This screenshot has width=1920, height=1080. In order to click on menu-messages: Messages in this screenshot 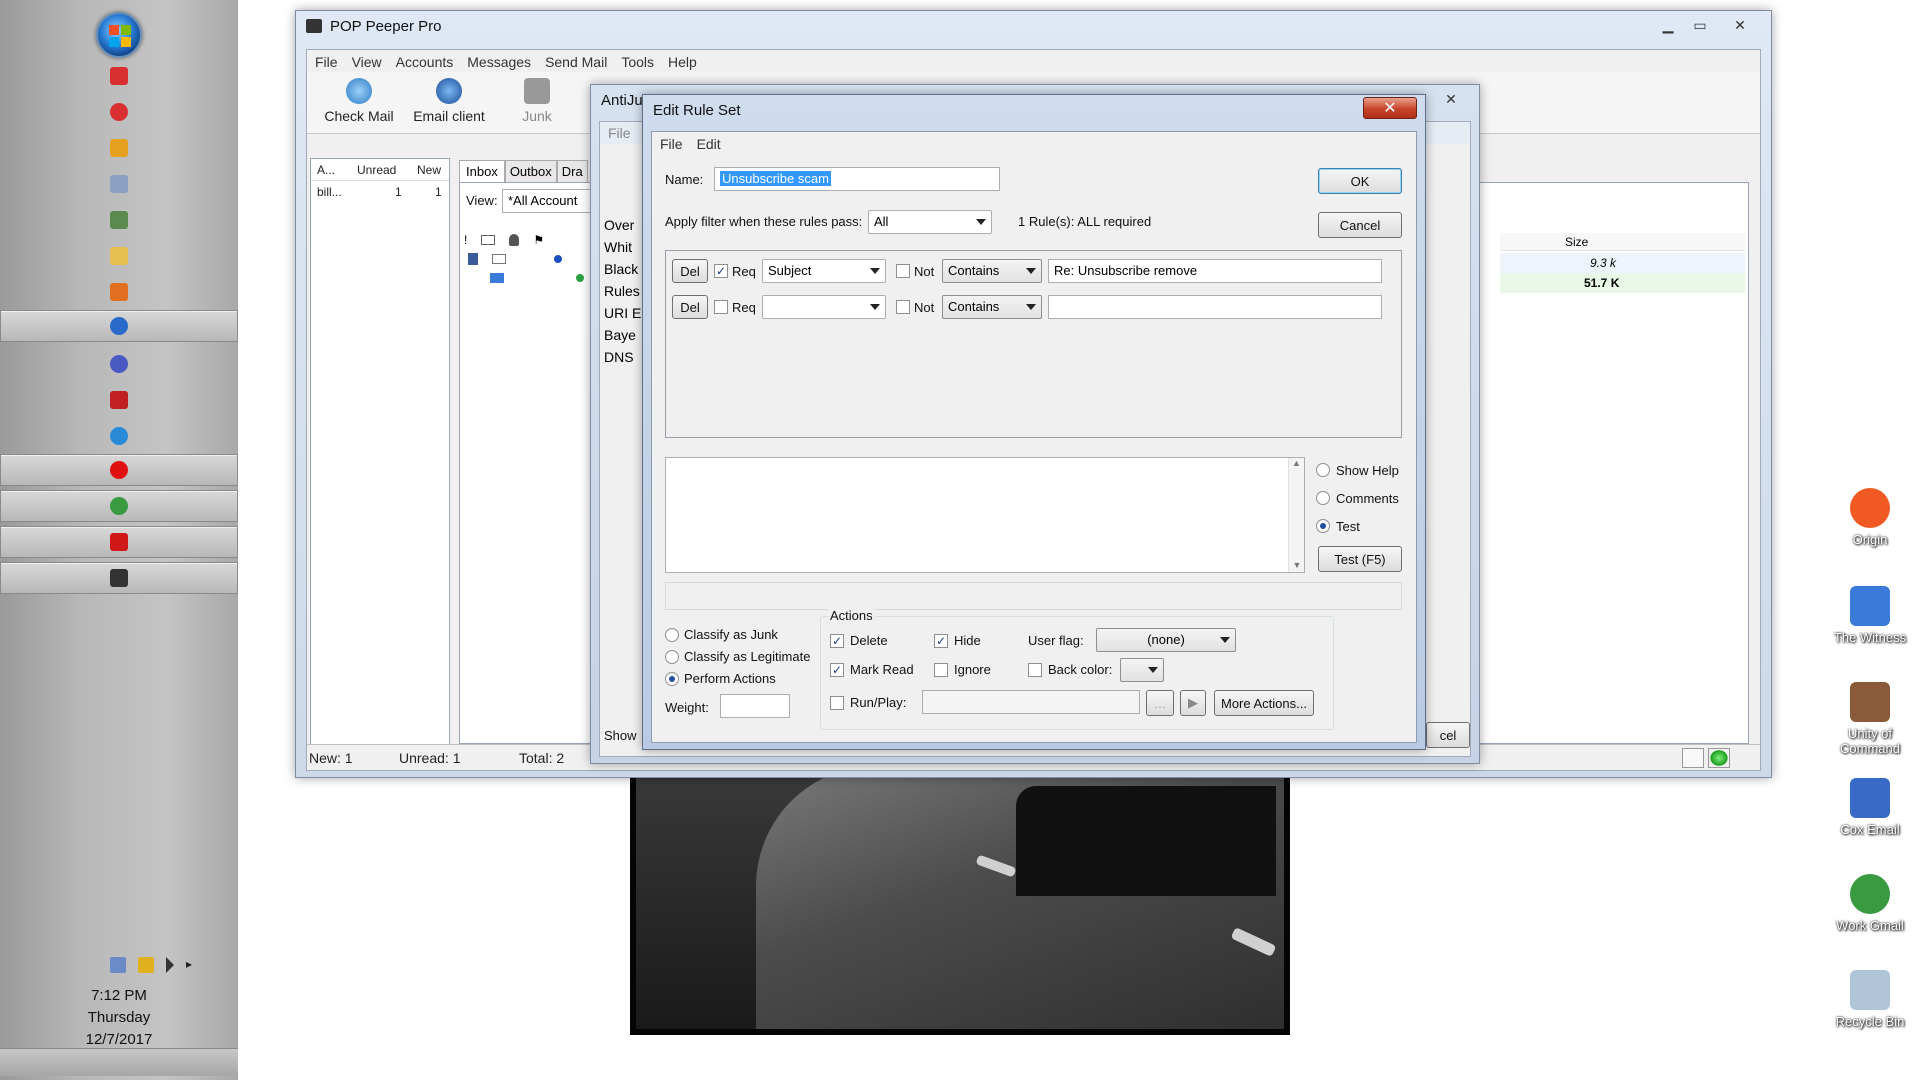, I will do `click(499, 62)`.